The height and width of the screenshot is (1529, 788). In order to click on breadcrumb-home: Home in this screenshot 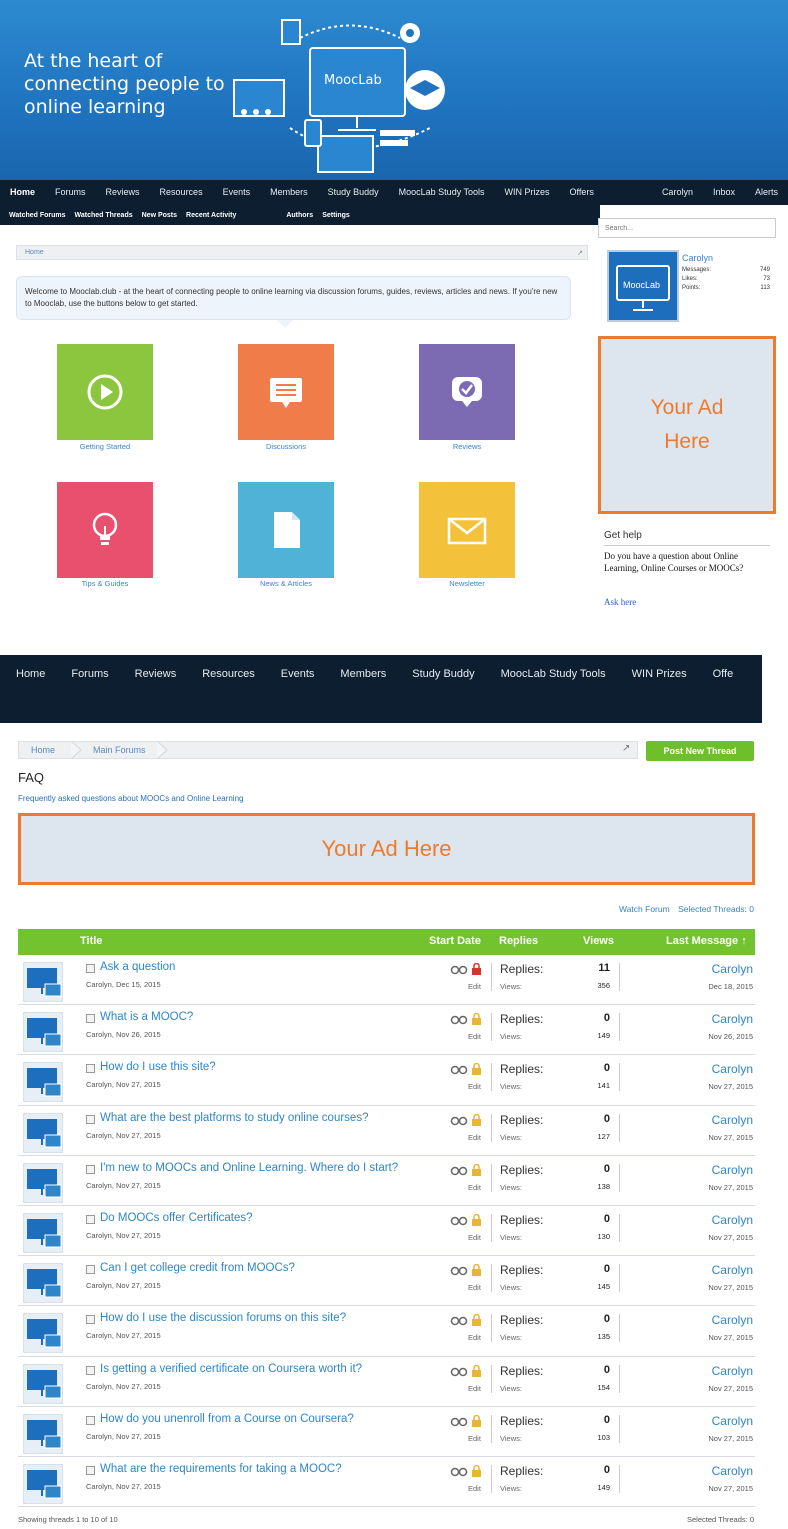, I will do `click(43, 750)`.